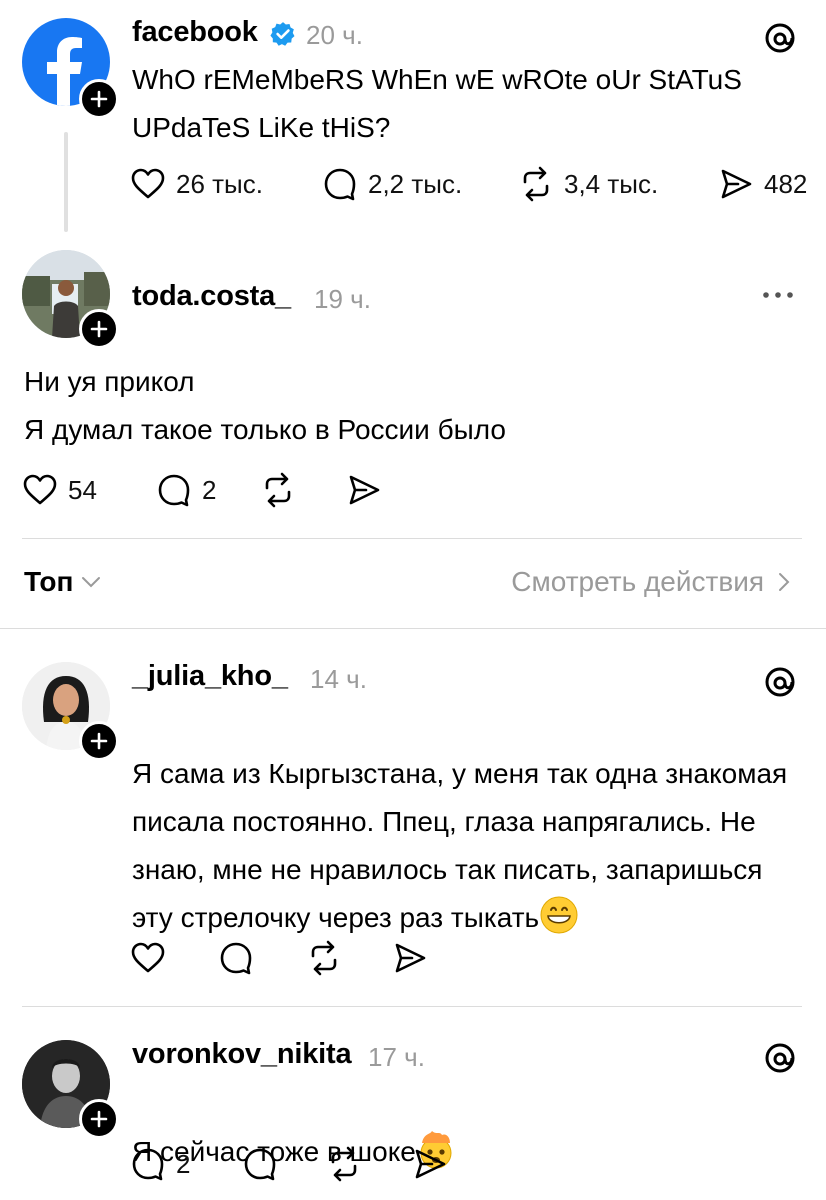 The width and height of the screenshot is (826, 1200). What do you see at coordinates (786, 183) in the screenshot?
I see `share-count: 482` at bounding box center [786, 183].